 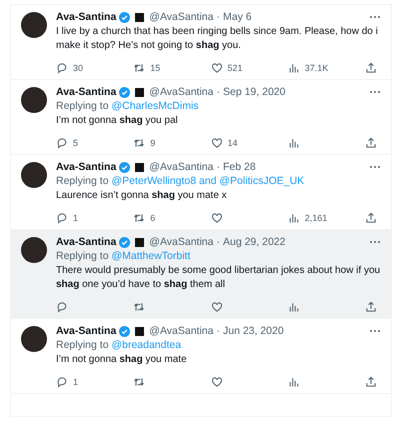 I want to click on tweet-text: I’m not gonna shag you mate, so click(x=122, y=360).